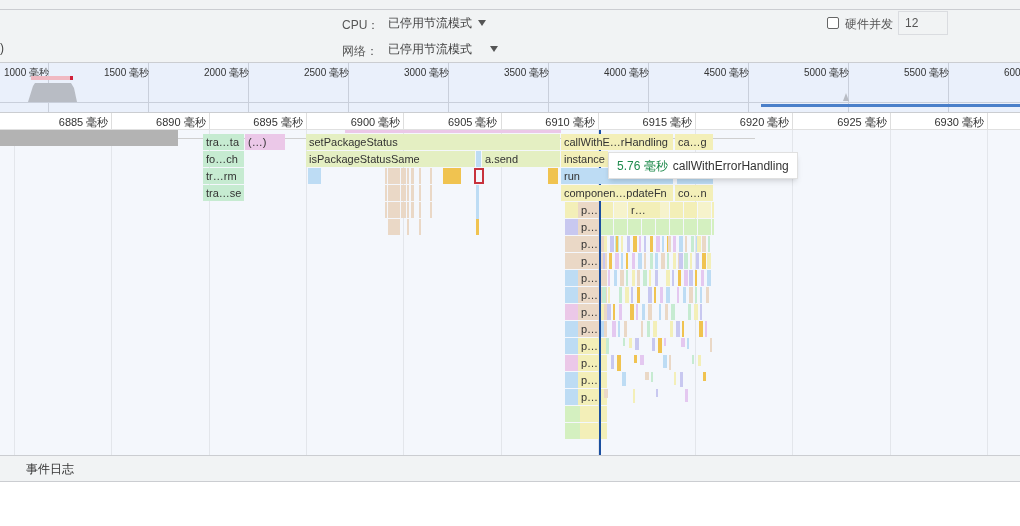 The width and height of the screenshot is (1020, 526). Describe the element at coordinates (127, 73) in the screenshot. I see `tick-label: 1500 毫秒` at that location.